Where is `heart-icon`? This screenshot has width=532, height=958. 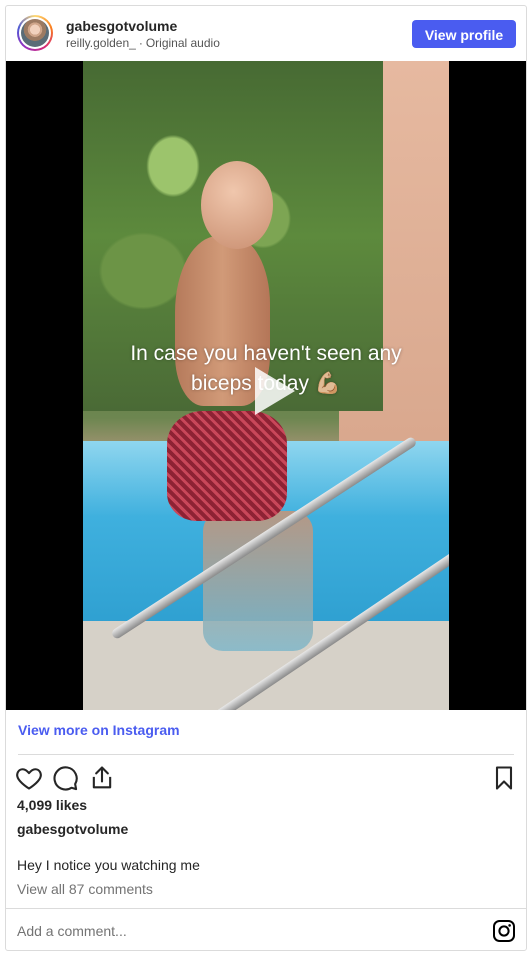 heart-icon is located at coordinates (29, 778).